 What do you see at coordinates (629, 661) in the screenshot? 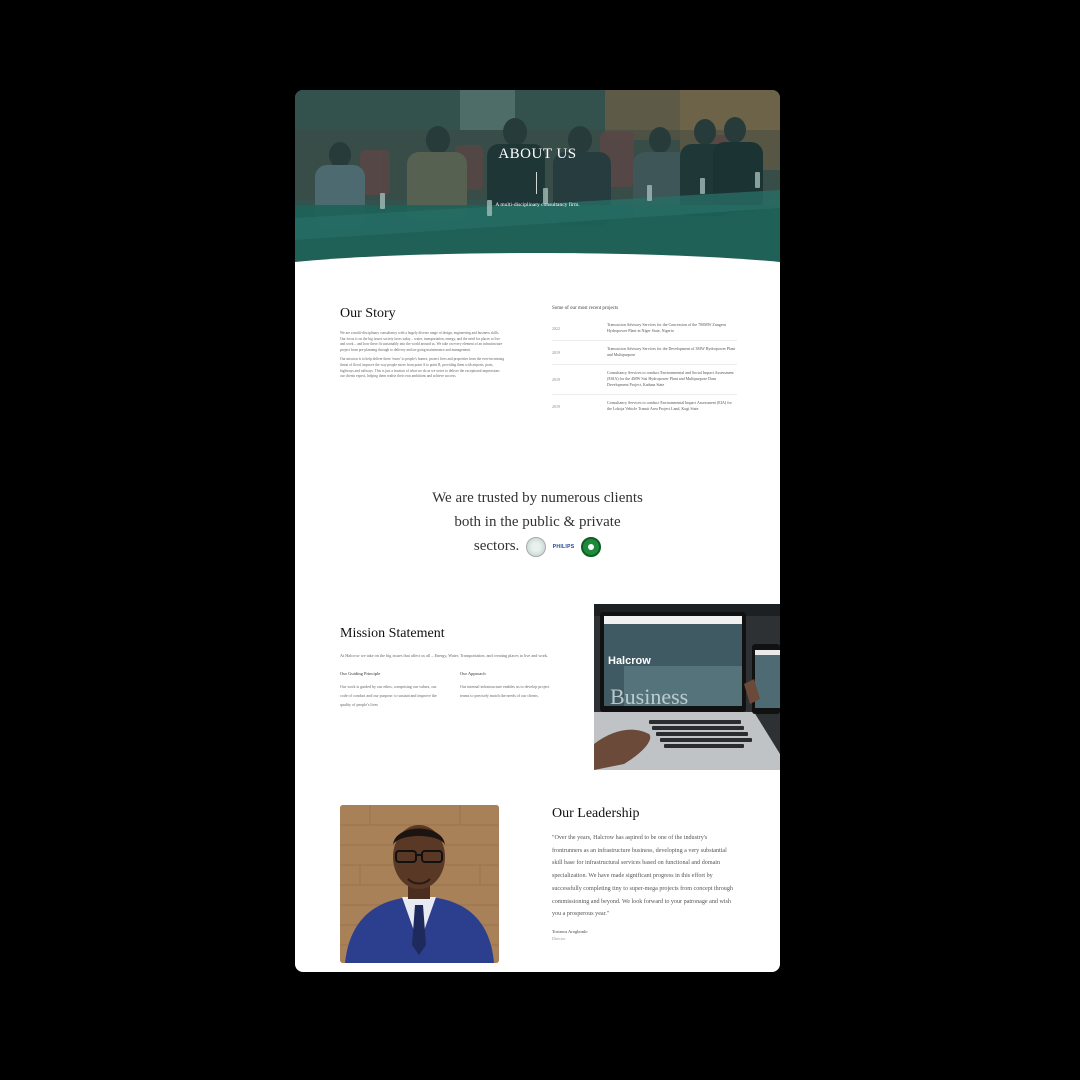
I see `laptop-screen-brand: Halcrow` at bounding box center [629, 661].